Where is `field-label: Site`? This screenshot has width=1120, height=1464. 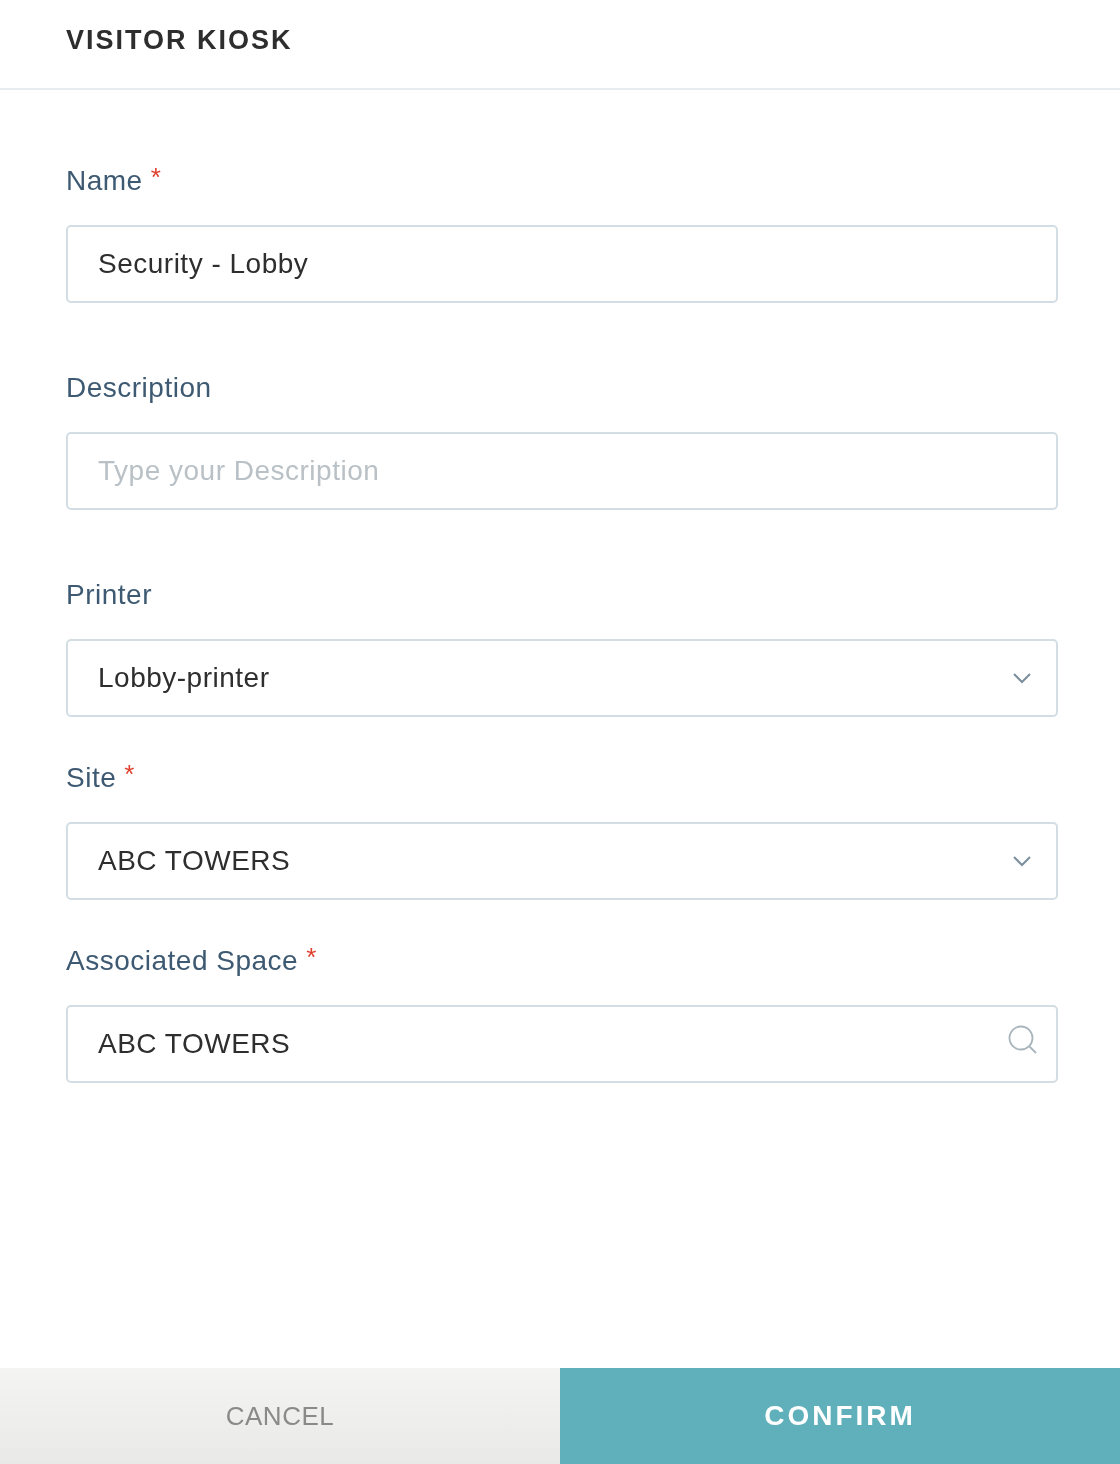 field-label: Site is located at coordinates (91, 778).